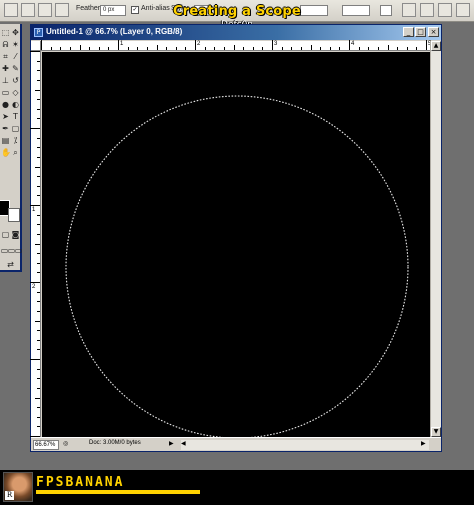 This screenshot has width=474, height=505. What do you see at coordinates (15, 152) in the screenshot?
I see `zoom-tool-icon: ⌕` at bounding box center [15, 152].